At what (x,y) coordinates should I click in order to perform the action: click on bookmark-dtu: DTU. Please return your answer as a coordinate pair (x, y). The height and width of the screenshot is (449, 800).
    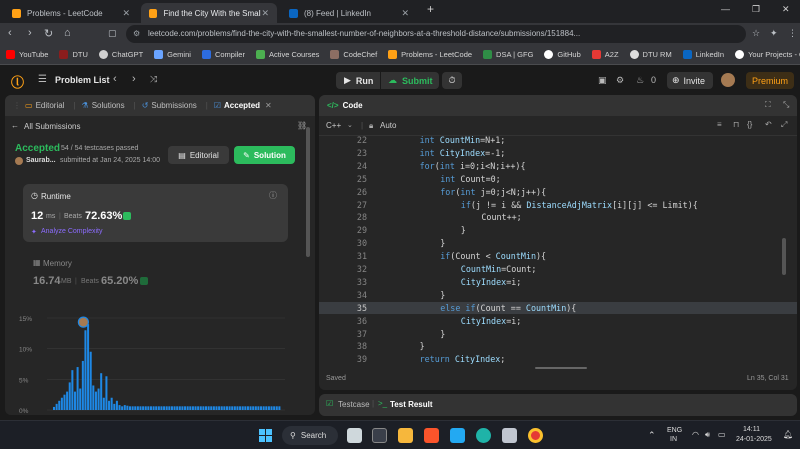
    Looking at the image, I should click on (73, 54).